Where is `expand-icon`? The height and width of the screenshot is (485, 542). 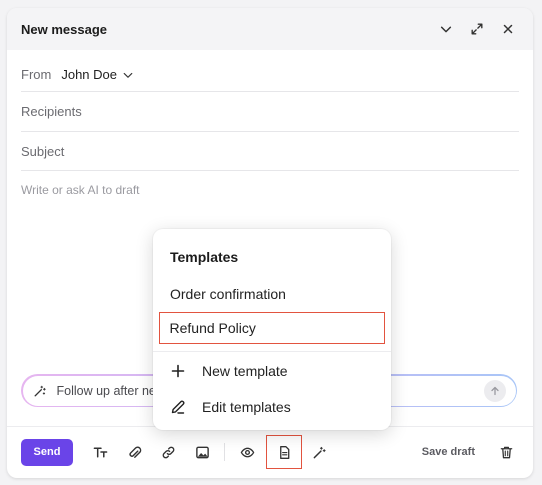
expand-icon is located at coordinates (477, 29).